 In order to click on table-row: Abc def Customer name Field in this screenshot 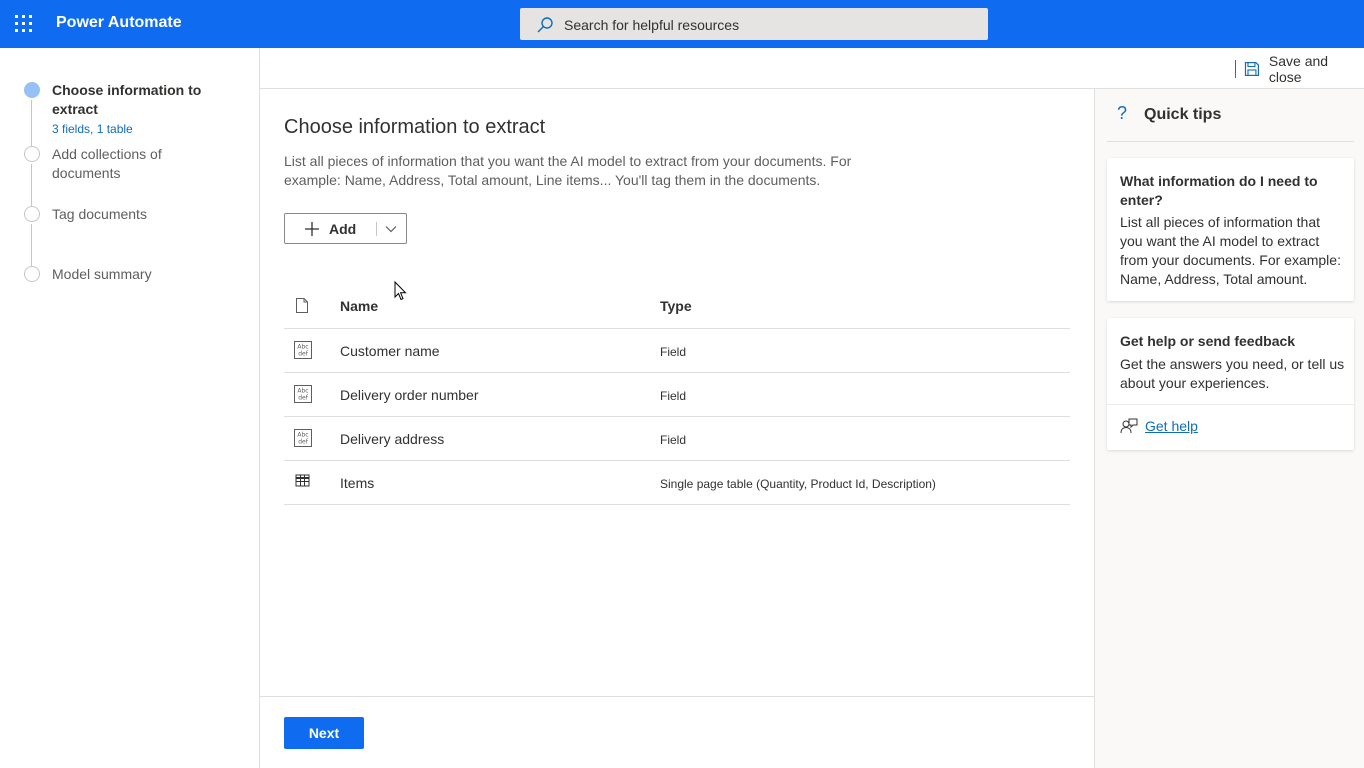, I will do `click(677, 351)`.